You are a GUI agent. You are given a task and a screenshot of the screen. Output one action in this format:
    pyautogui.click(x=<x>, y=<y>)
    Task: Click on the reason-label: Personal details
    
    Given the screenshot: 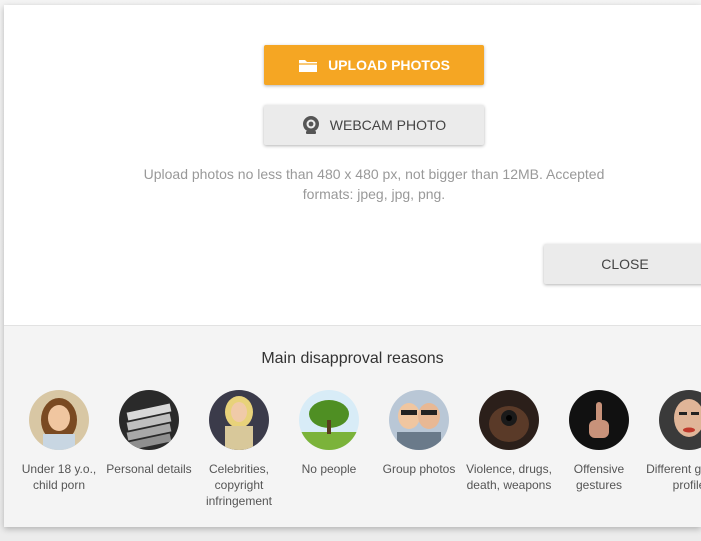 What is the action you would take?
    pyautogui.click(x=149, y=469)
    